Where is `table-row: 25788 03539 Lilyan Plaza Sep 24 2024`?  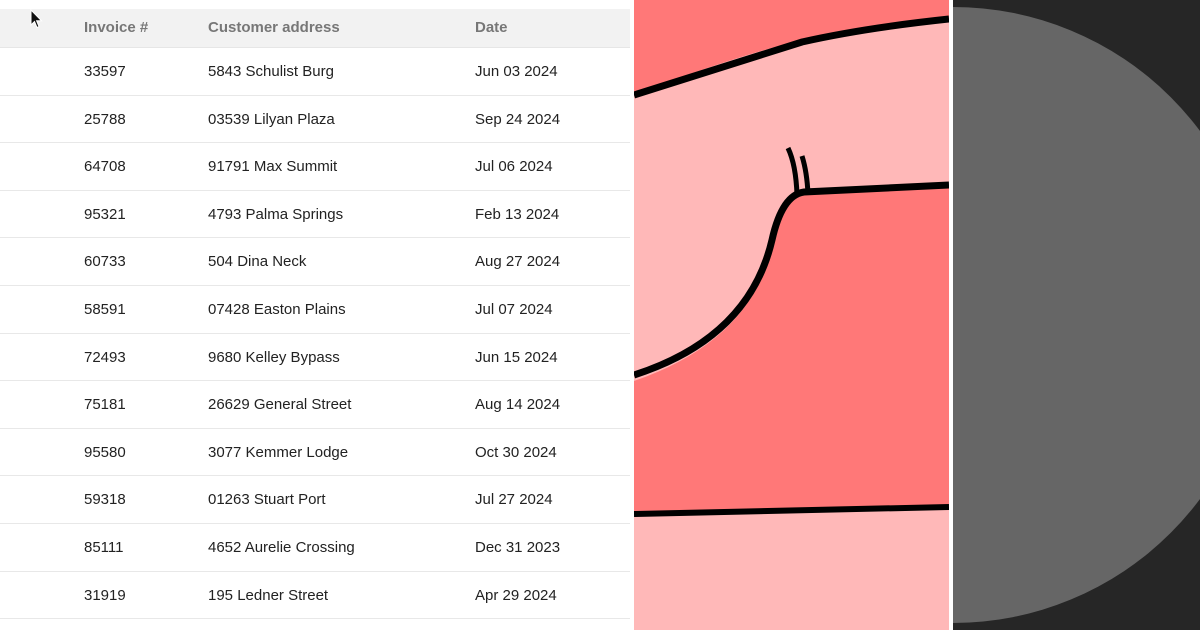
table-row: 25788 03539 Lilyan Plaza Sep 24 2024 is located at coordinates (316, 120).